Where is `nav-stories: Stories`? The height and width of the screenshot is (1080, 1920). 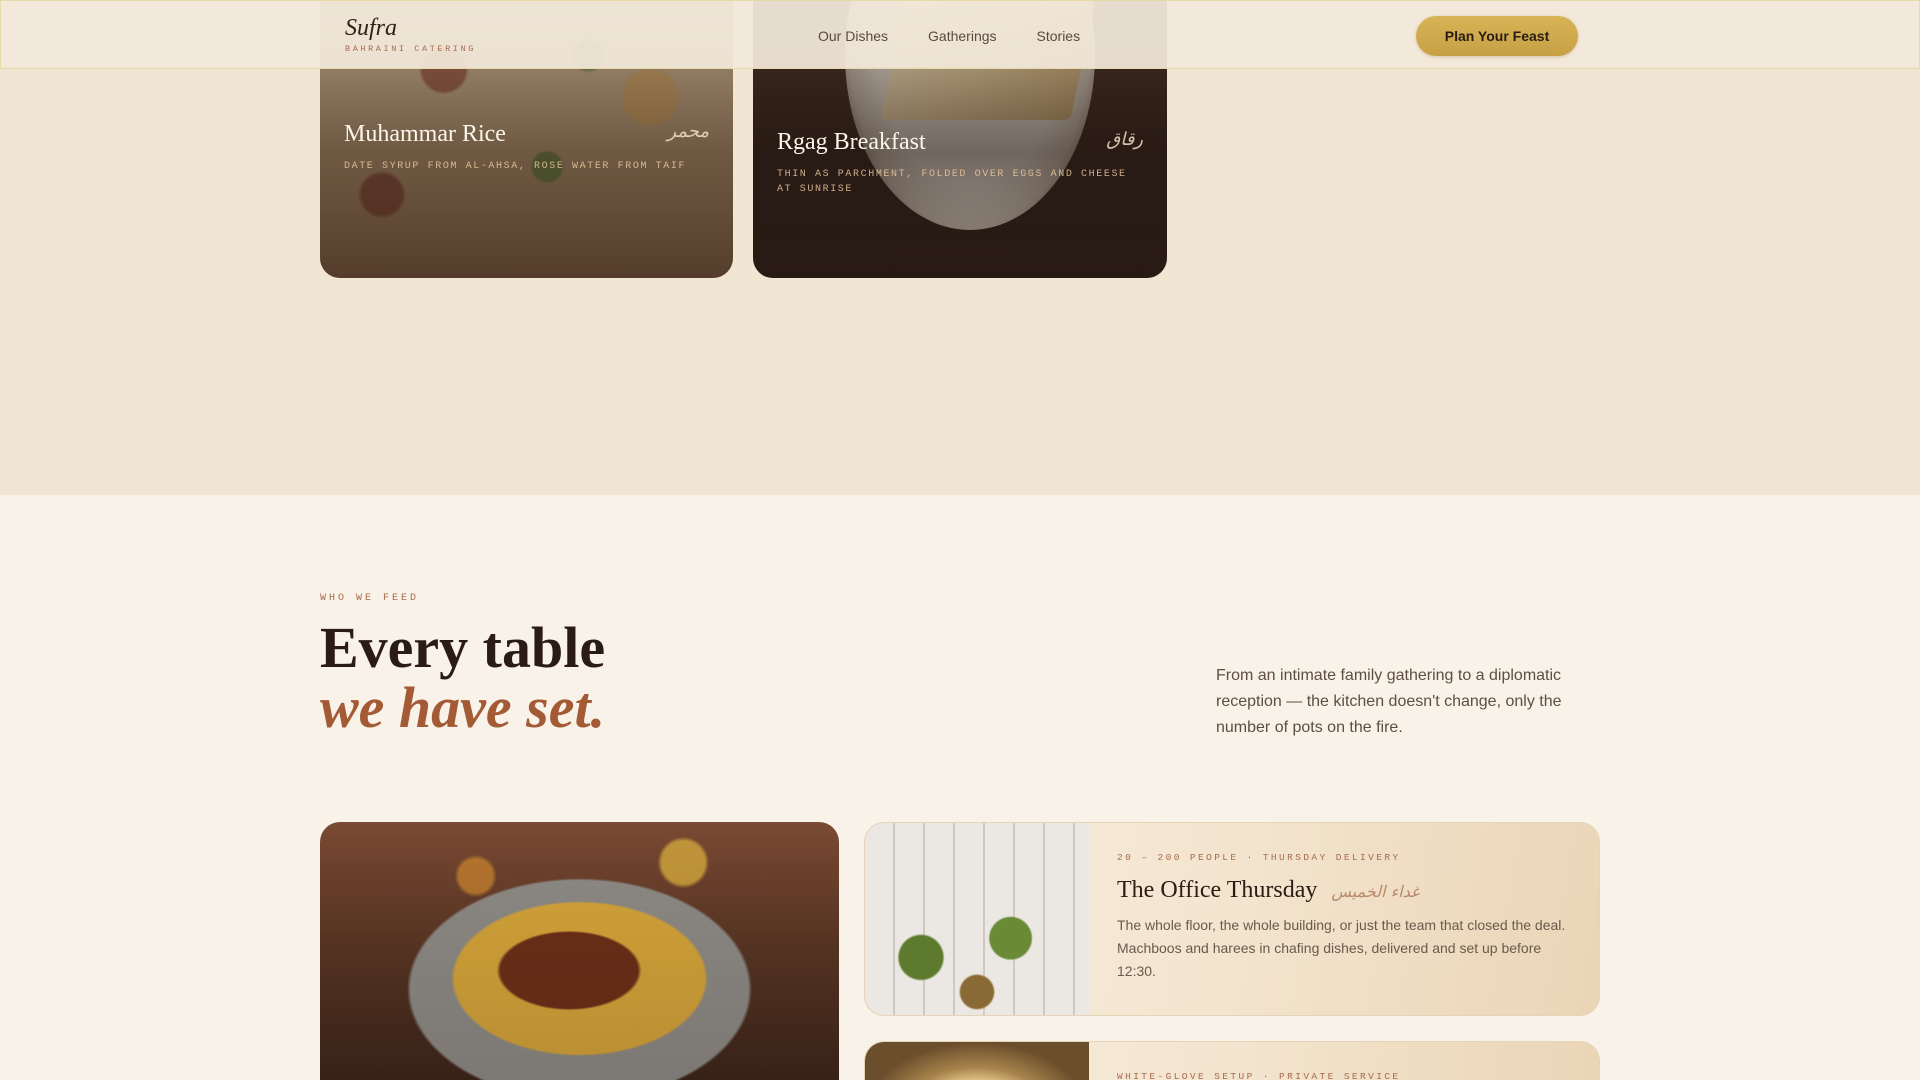
nav-stories: Stories is located at coordinates (1059, 36).